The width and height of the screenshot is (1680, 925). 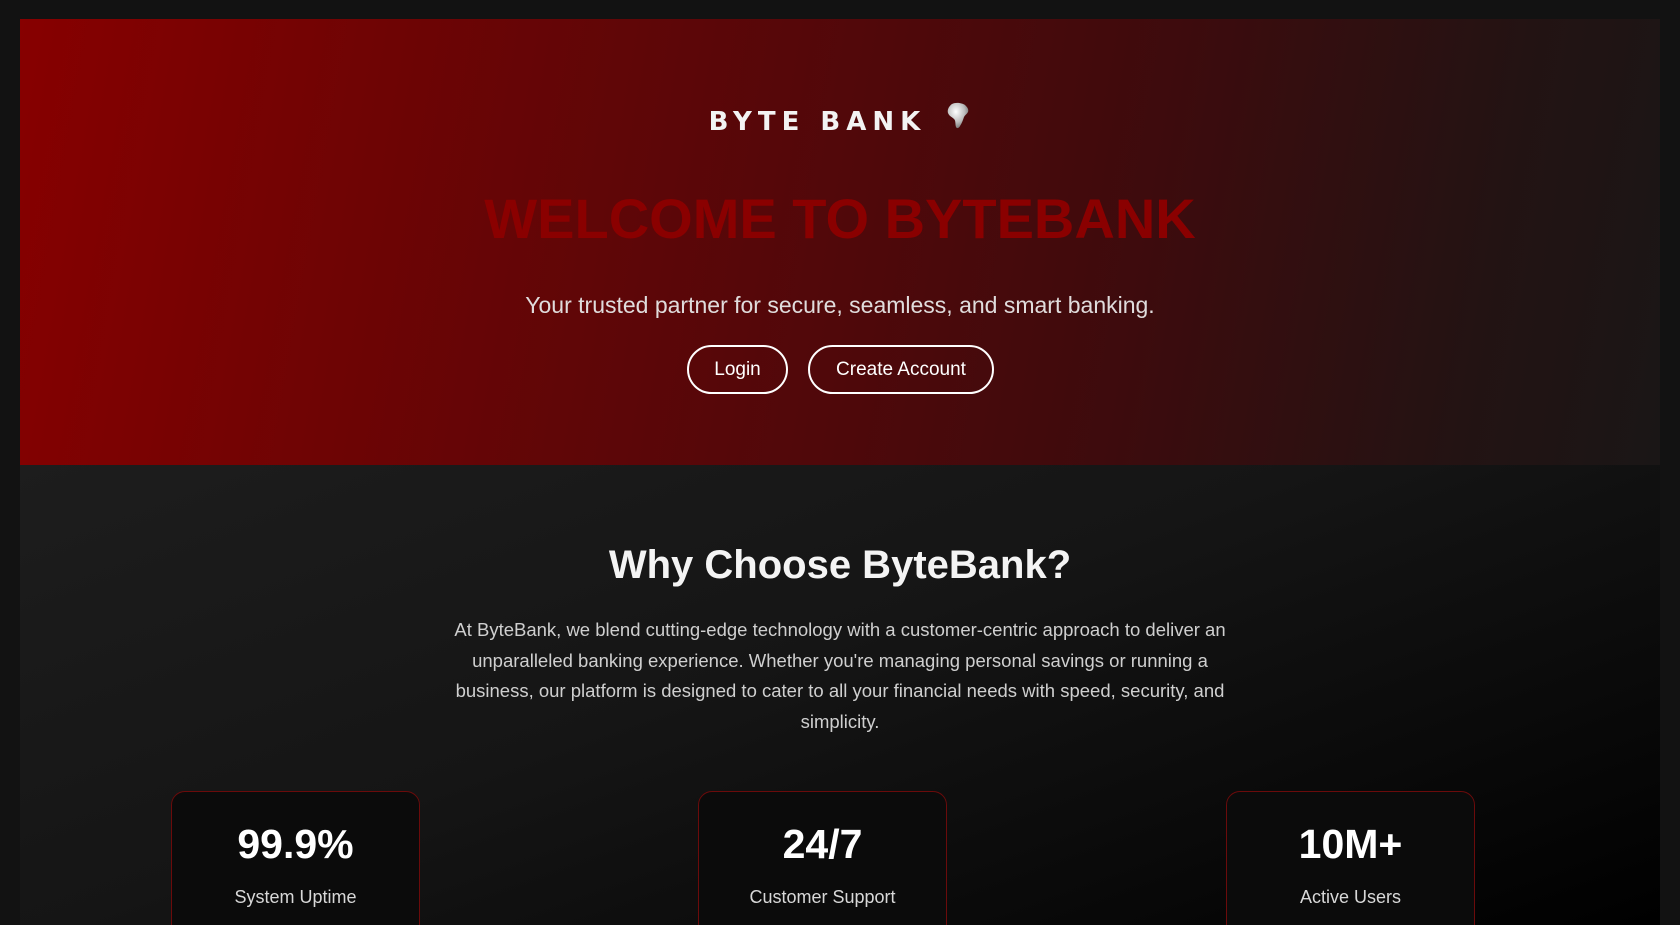 What do you see at coordinates (901, 369) in the screenshot?
I see `create-account-button: Create Account` at bounding box center [901, 369].